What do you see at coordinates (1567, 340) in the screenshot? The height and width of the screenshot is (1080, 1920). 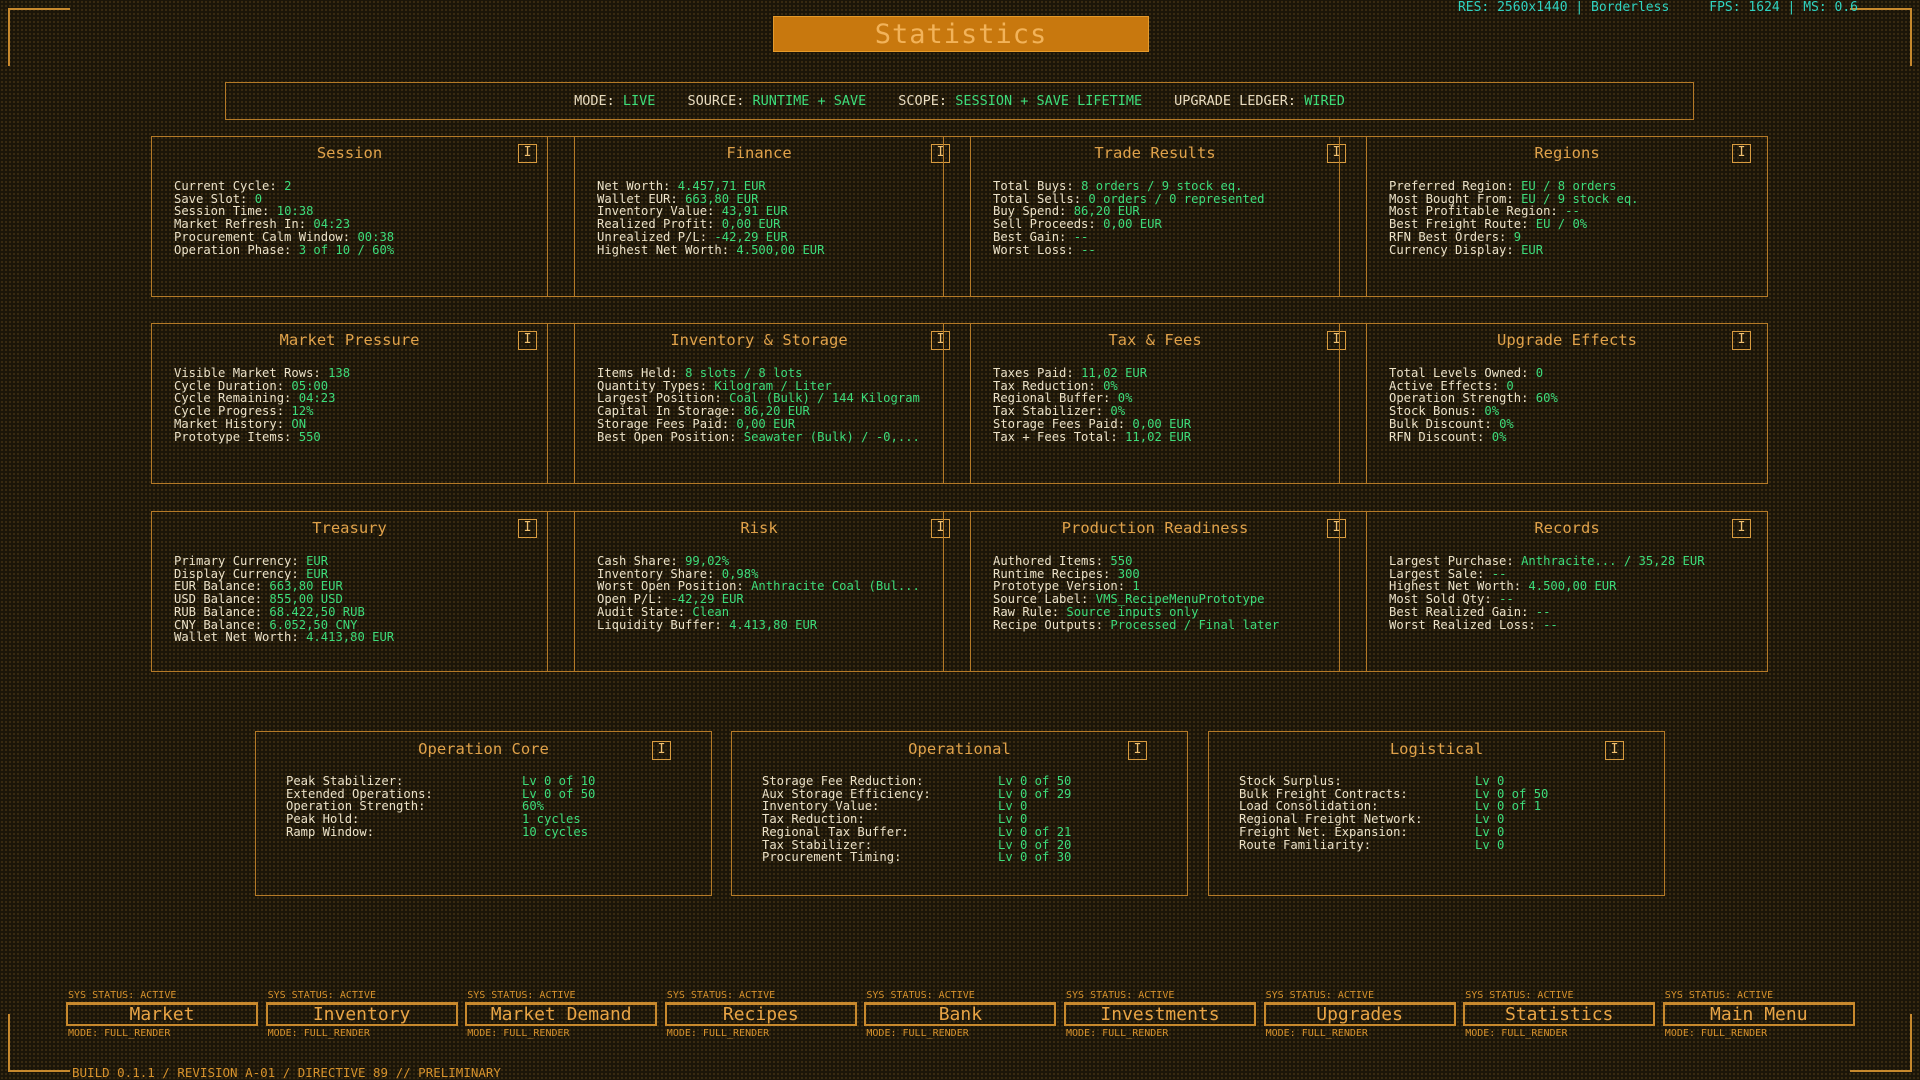 I see `panel-title: Upgrade Effects` at bounding box center [1567, 340].